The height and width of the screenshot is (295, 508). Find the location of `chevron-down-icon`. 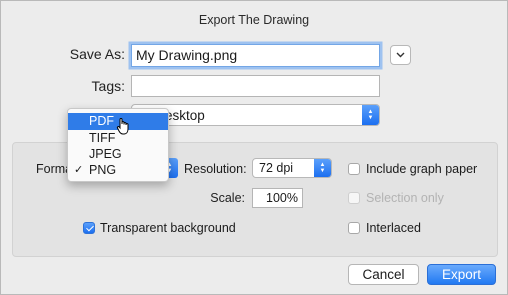

chevron-down-icon is located at coordinates (400, 55).